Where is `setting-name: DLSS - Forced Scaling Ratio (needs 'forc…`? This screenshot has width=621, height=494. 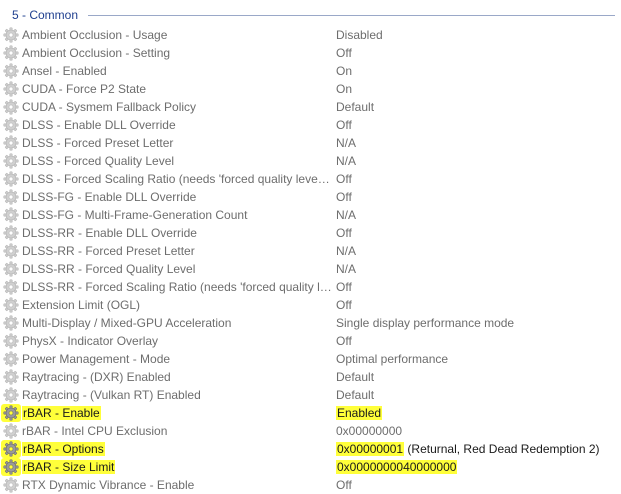
setting-name: DLSS - Forced Scaling Ratio (needs 'forc… is located at coordinates (177, 179).